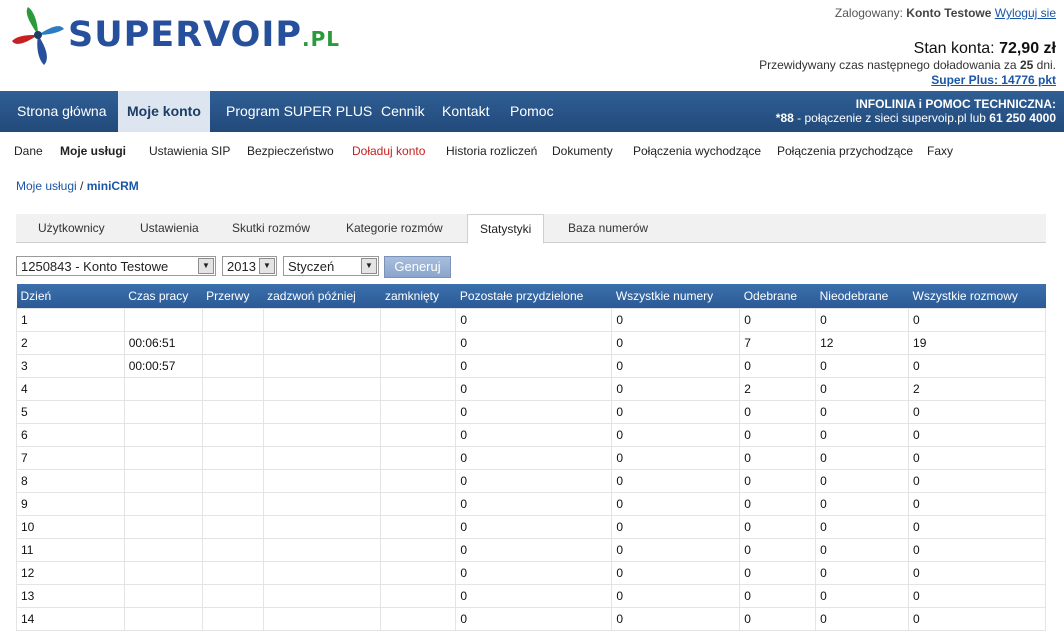  Describe the element at coordinates (403, 111) in the screenshot. I see `nav-pricing: Cennik` at that location.